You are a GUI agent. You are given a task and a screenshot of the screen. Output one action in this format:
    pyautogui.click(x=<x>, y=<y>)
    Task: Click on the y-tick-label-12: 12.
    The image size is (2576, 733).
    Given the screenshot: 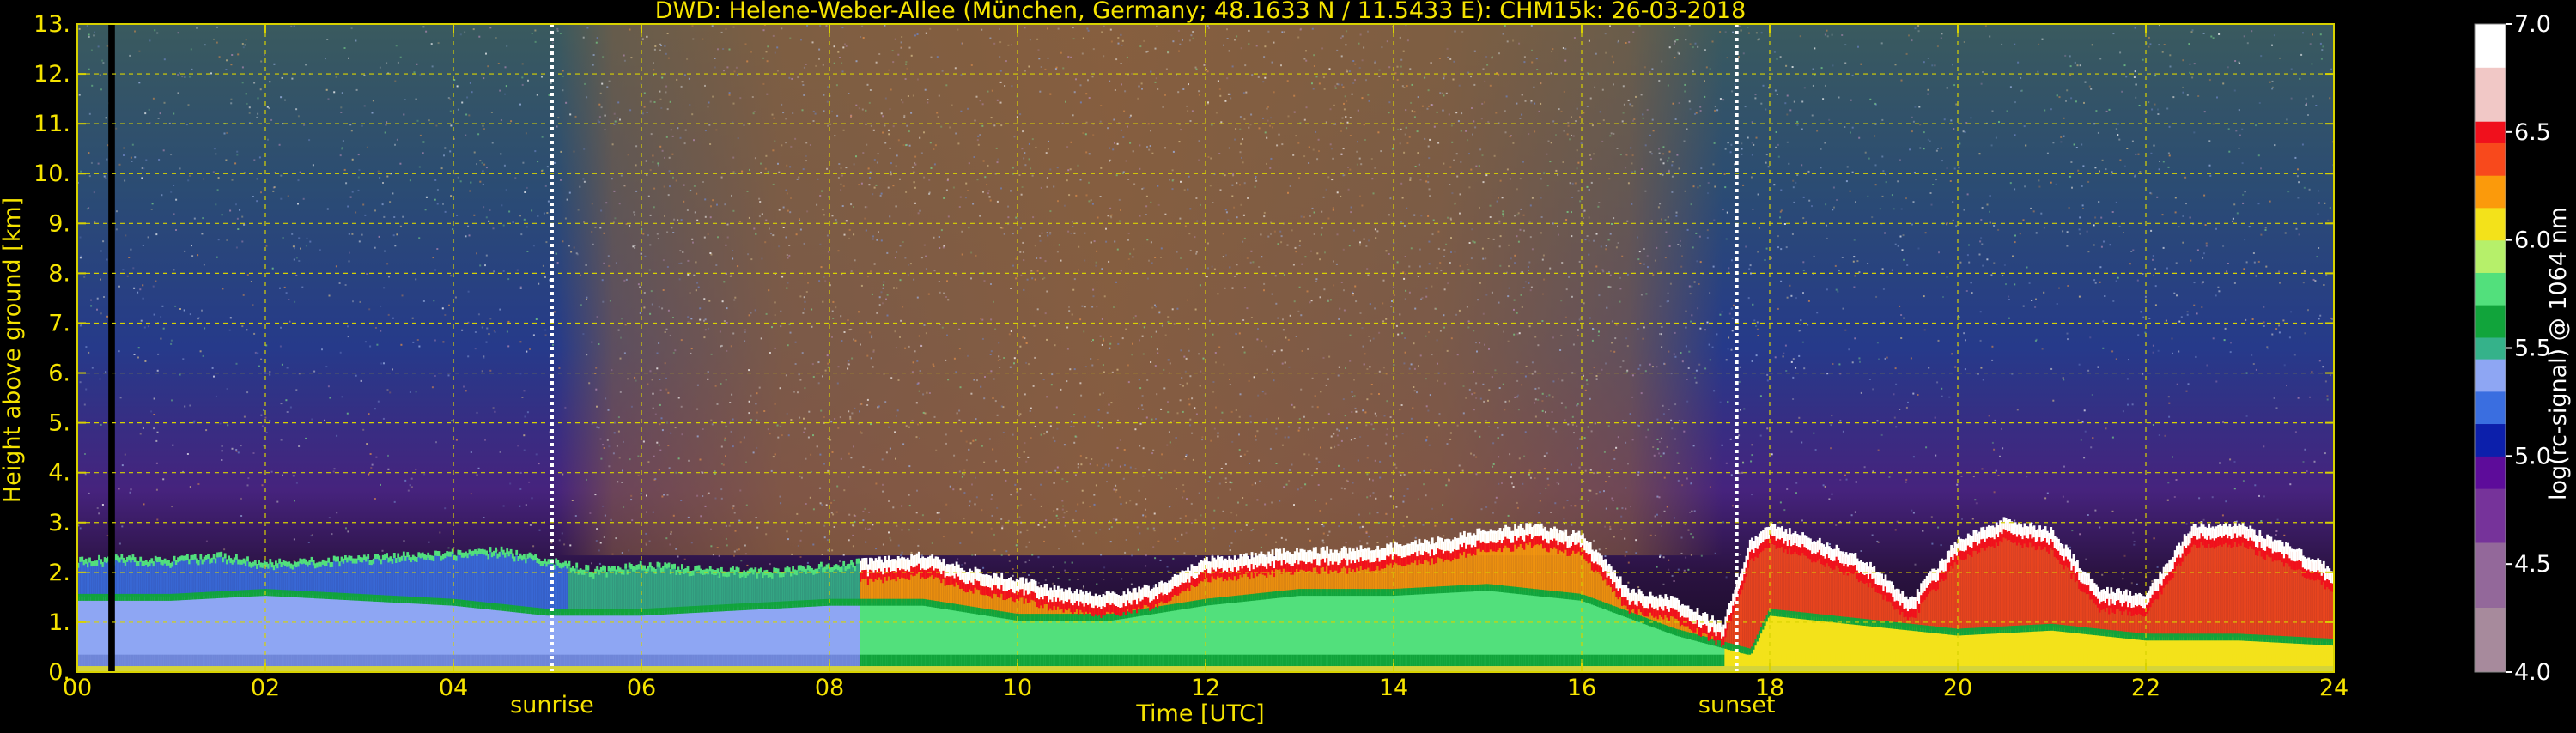 What is the action you would take?
    pyautogui.click(x=52, y=74)
    